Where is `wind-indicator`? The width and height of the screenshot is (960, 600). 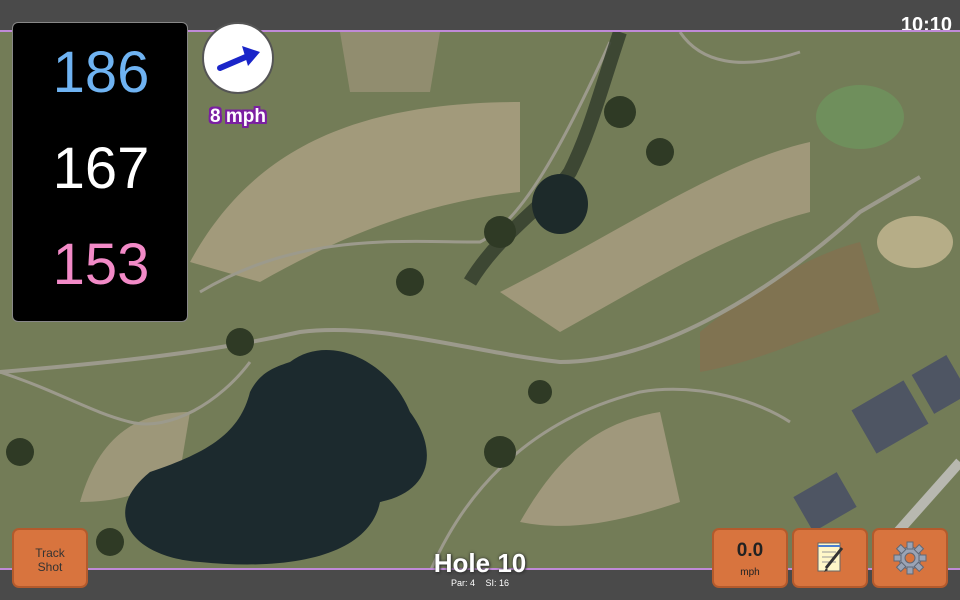 wind-indicator is located at coordinates (238, 58).